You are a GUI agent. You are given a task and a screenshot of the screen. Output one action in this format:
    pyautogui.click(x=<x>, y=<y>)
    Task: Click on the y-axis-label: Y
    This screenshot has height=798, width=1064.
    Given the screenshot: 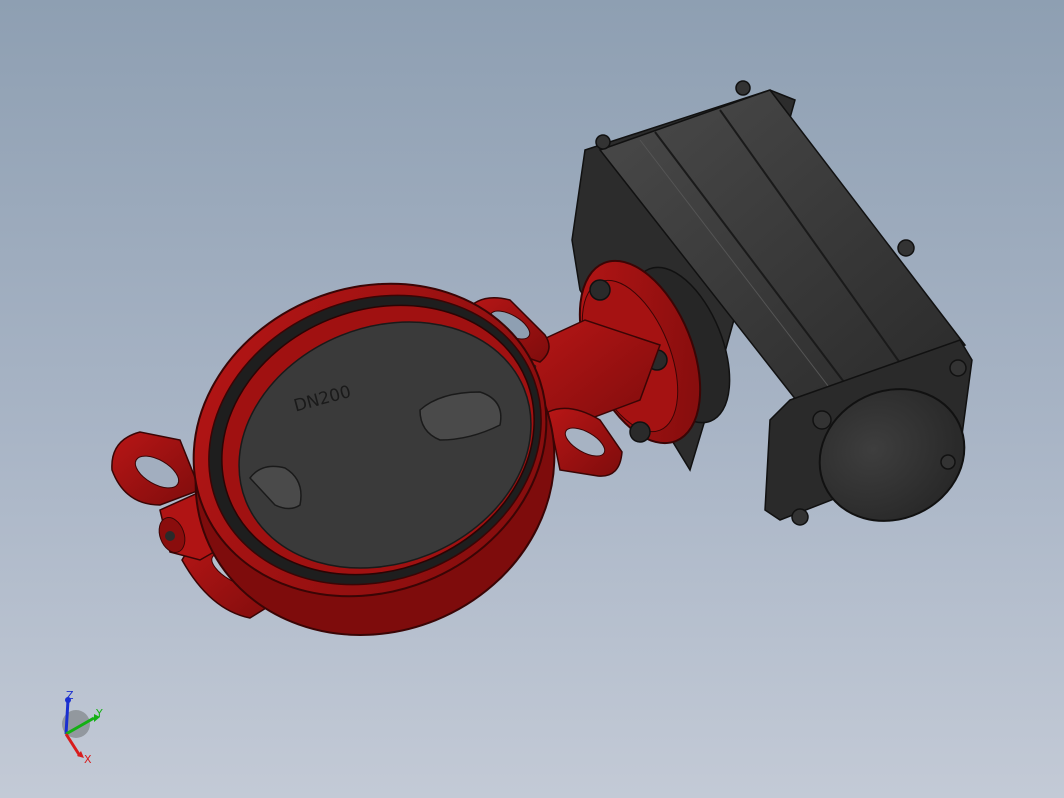 What is the action you would take?
    pyautogui.click(x=99, y=713)
    